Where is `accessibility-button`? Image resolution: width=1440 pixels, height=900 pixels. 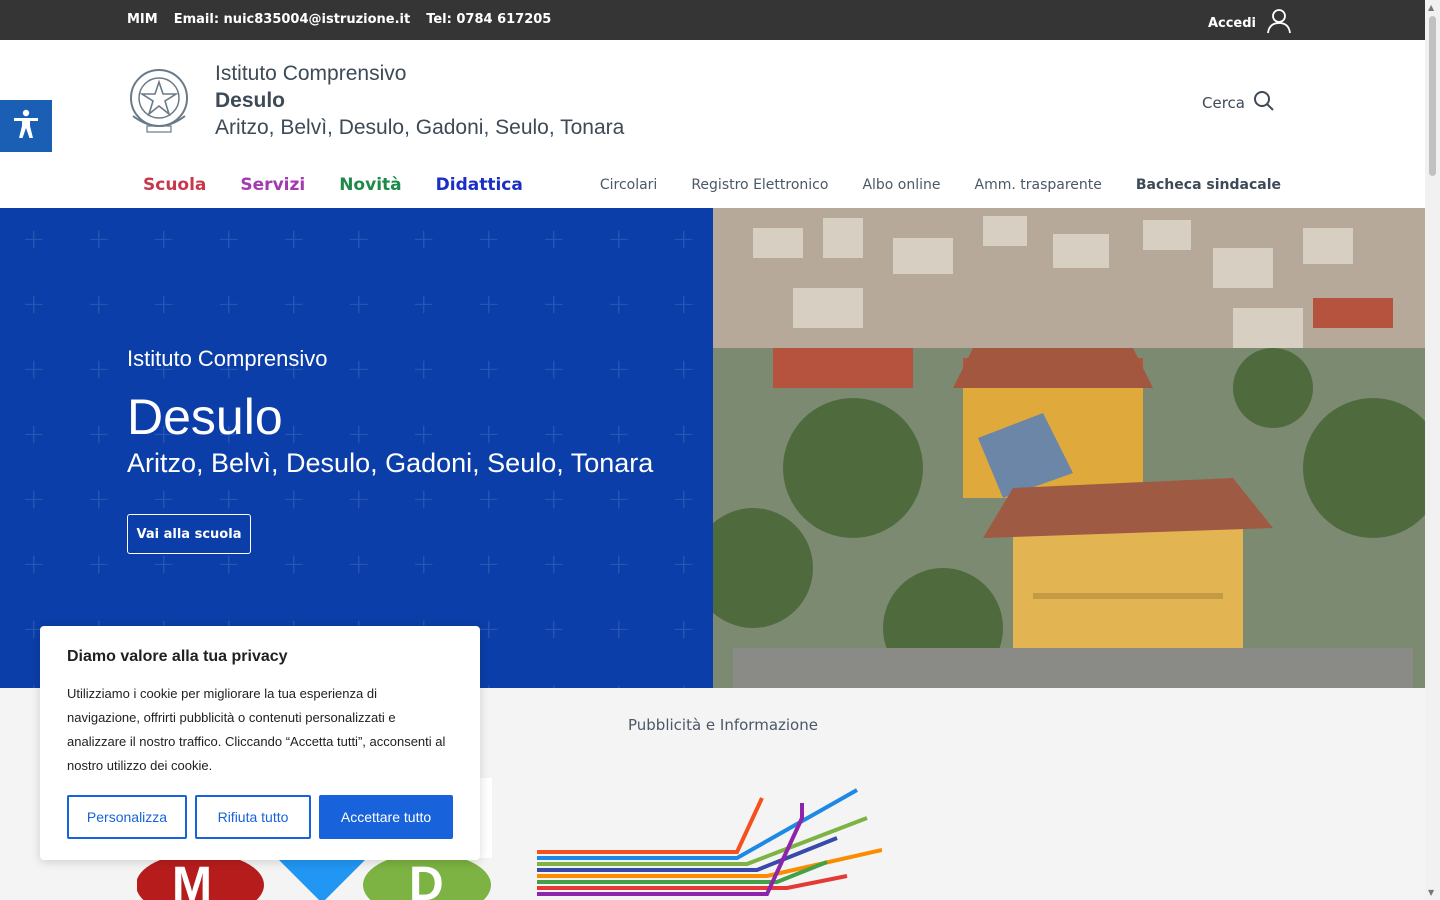 accessibility-button is located at coordinates (26, 126).